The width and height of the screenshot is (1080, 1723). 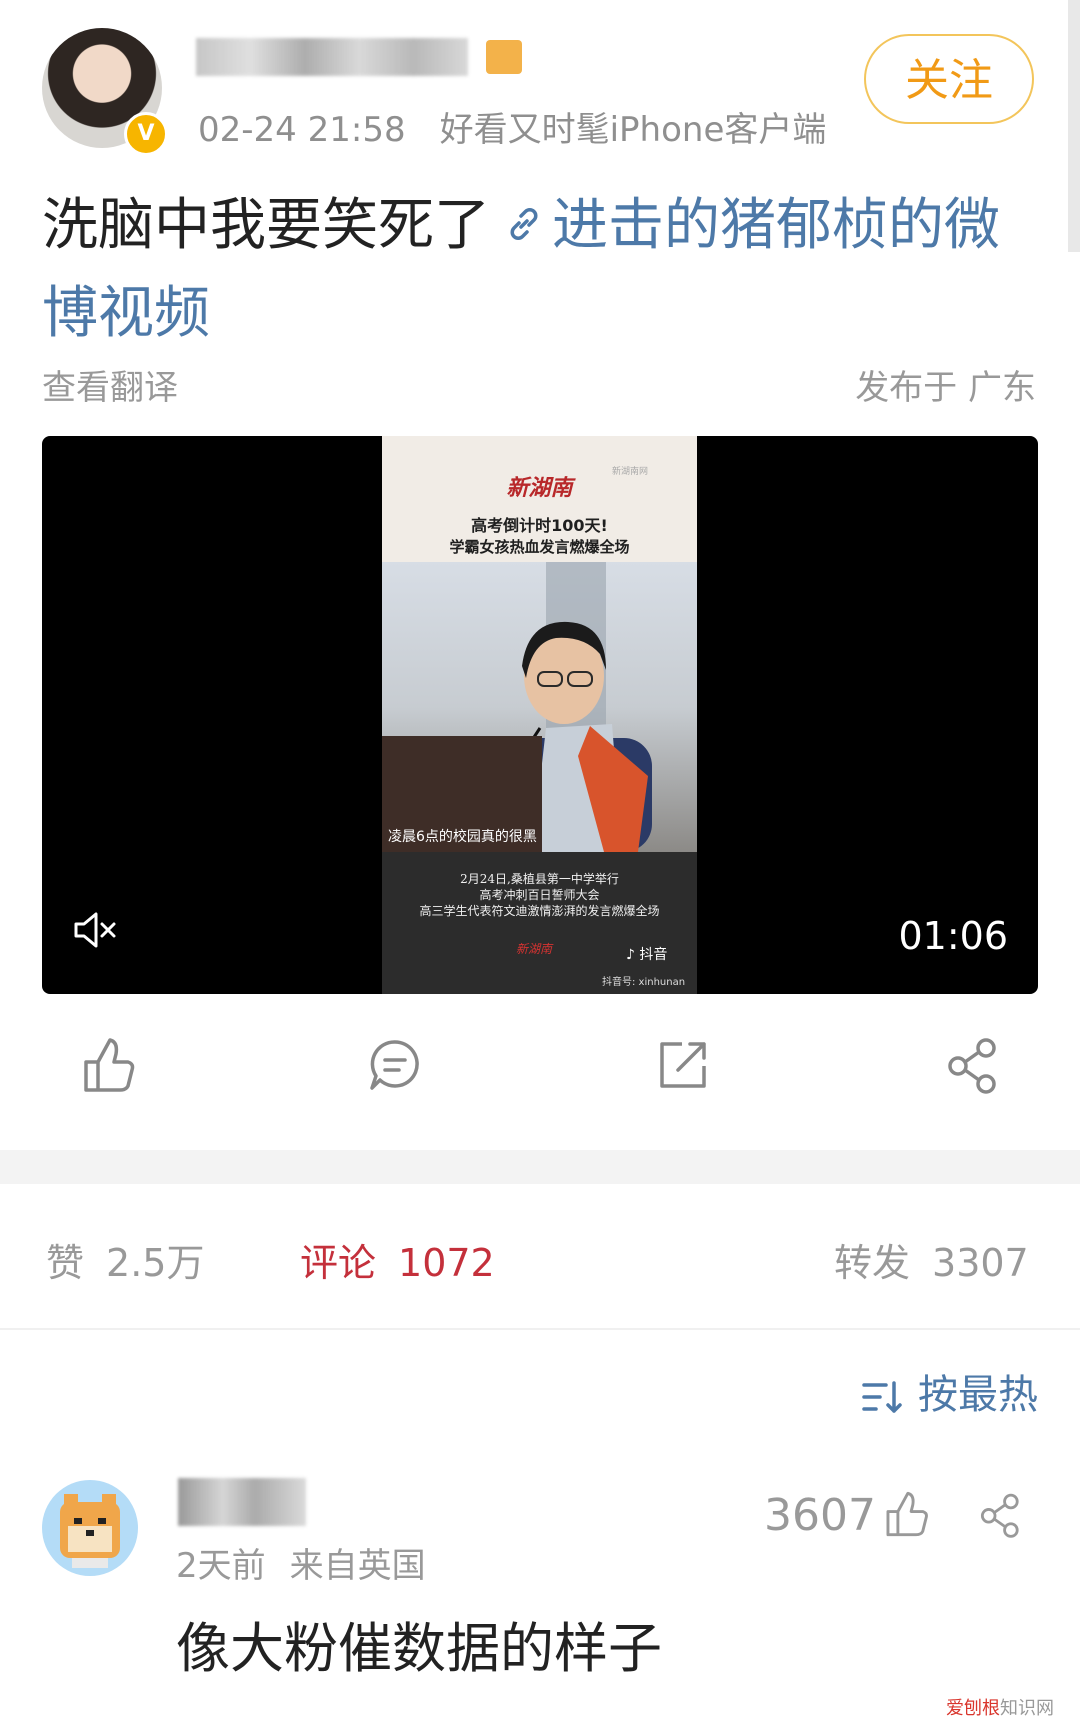 What do you see at coordinates (644, 982) in the screenshot?
I see `douyin-id: 抖音号: xinhunan` at bounding box center [644, 982].